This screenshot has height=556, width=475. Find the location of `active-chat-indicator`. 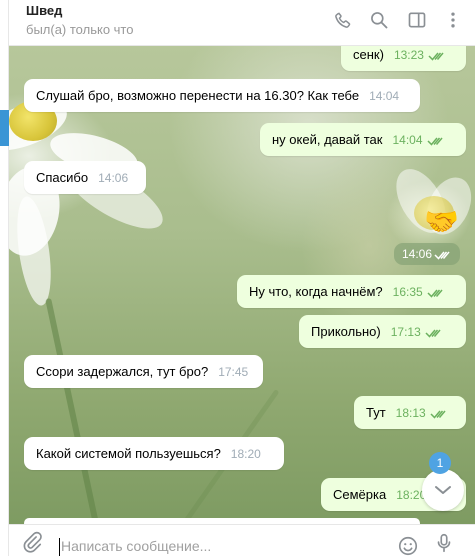

active-chat-indicator is located at coordinates (4, 128).